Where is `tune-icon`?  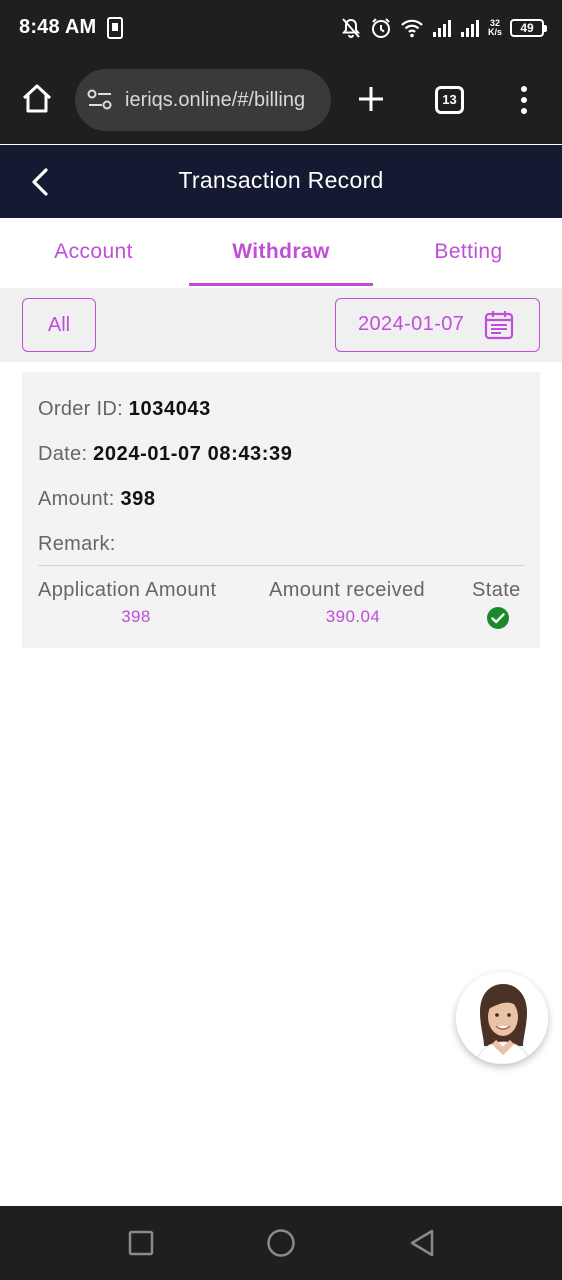 tune-icon is located at coordinates (100, 100).